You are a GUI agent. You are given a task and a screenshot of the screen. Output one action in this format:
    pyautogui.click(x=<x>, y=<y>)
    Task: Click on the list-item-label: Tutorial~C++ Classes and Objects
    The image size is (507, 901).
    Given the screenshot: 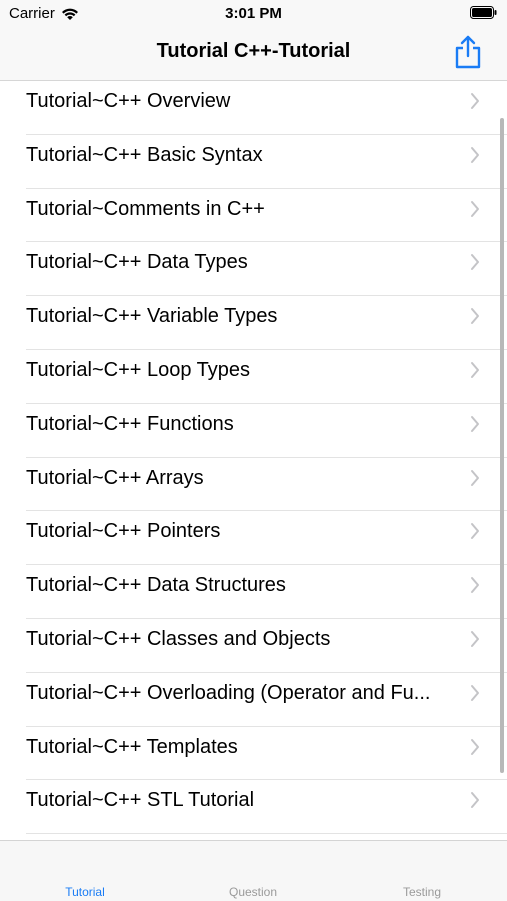 What is the action you would take?
    pyautogui.click(x=178, y=638)
    